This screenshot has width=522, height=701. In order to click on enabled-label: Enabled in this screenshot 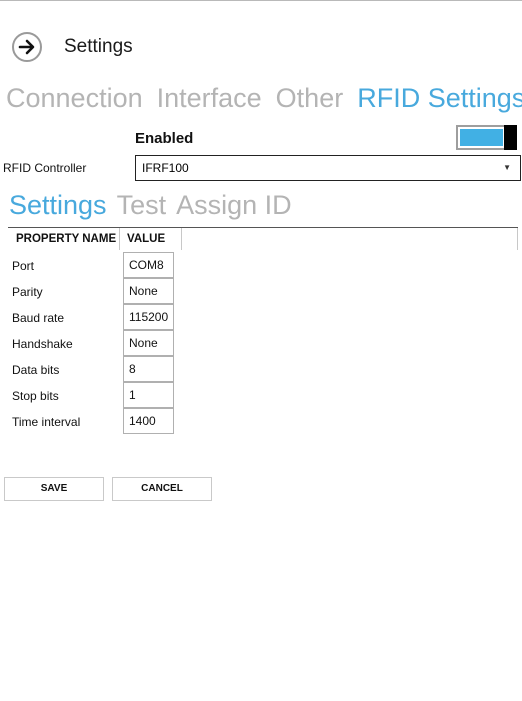, I will do `click(164, 138)`.